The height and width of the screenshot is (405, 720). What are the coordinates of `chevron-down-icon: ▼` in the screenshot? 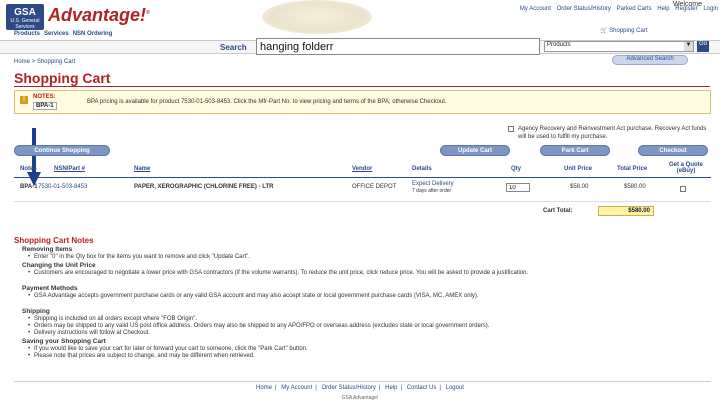 It's located at (688, 46).